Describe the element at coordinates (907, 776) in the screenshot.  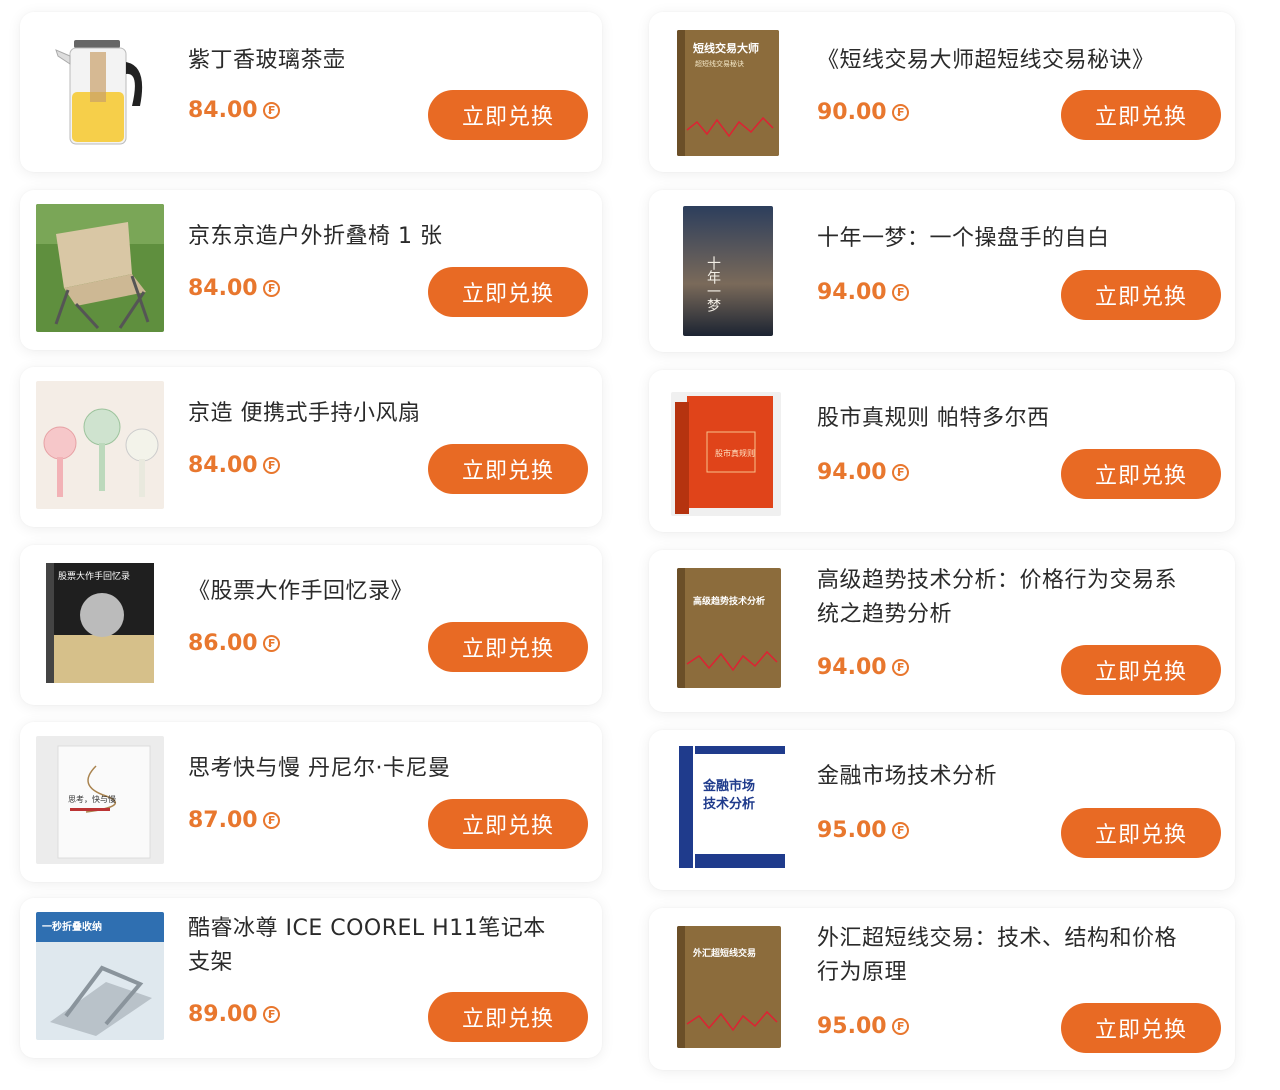
I see `product-title: 金融市场技术分析` at that location.